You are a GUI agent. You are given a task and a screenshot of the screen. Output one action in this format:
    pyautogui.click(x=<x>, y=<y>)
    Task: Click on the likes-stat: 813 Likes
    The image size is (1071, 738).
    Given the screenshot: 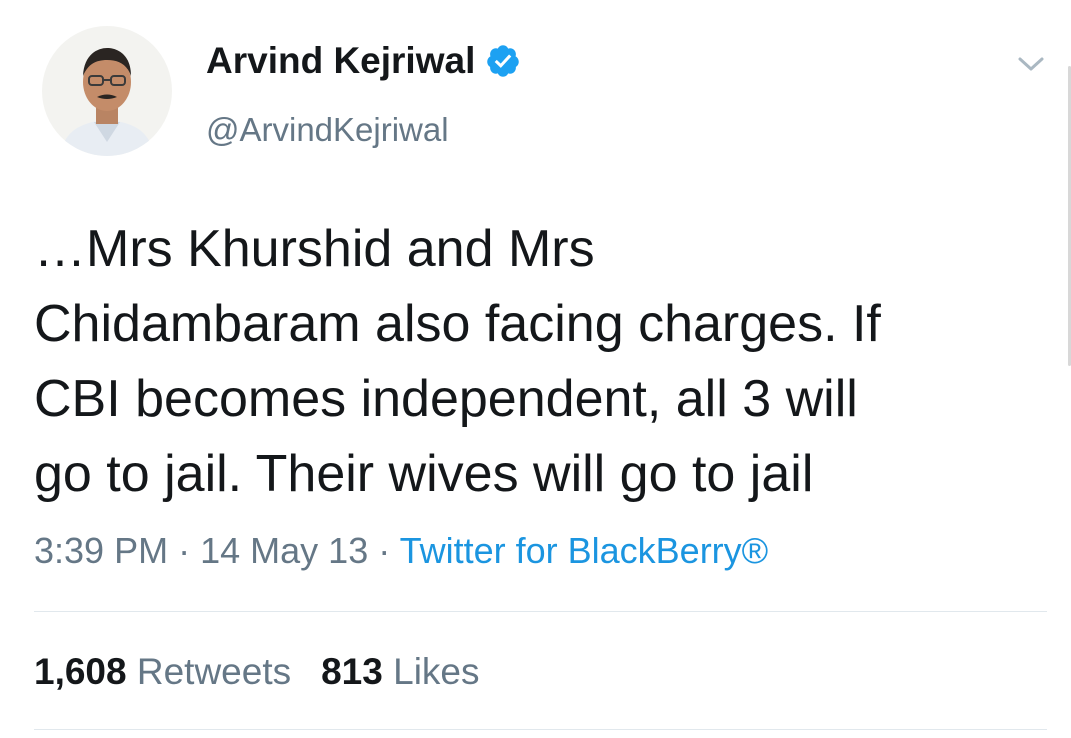 What is the action you would take?
    pyautogui.click(x=400, y=671)
    